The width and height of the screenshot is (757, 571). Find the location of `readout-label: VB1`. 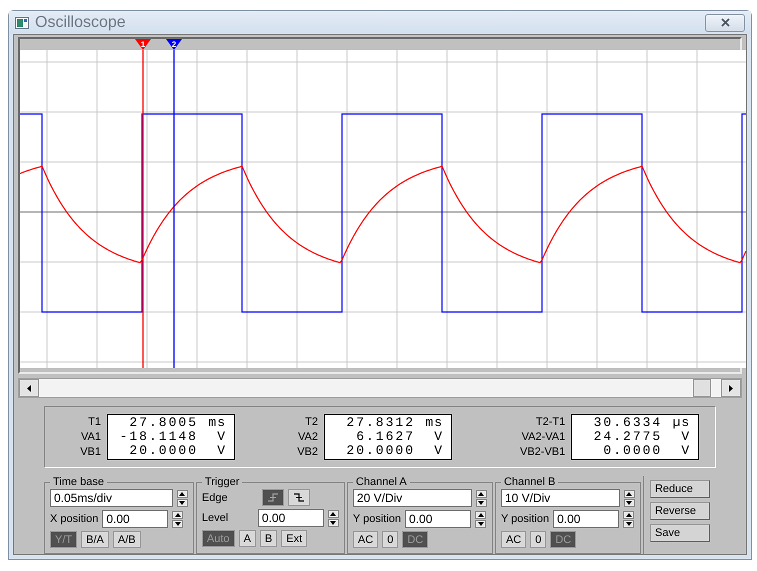

readout-label: VB1 is located at coordinates (90, 452).